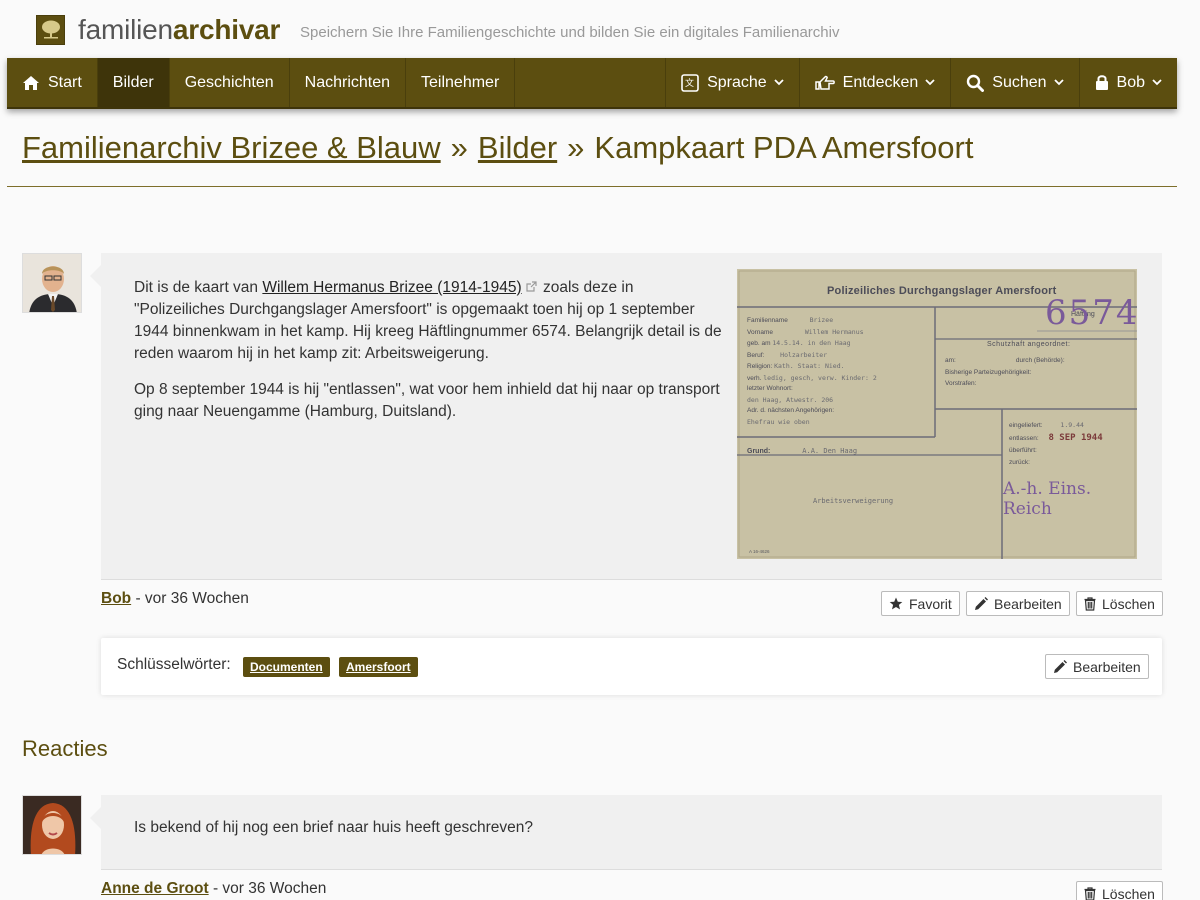 This screenshot has width=1200, height=900. What do you see at coordinates (1018, 603) in the screenshot?
I see `edit-button: Bearbeiten` at bounding box center [1018, 603].